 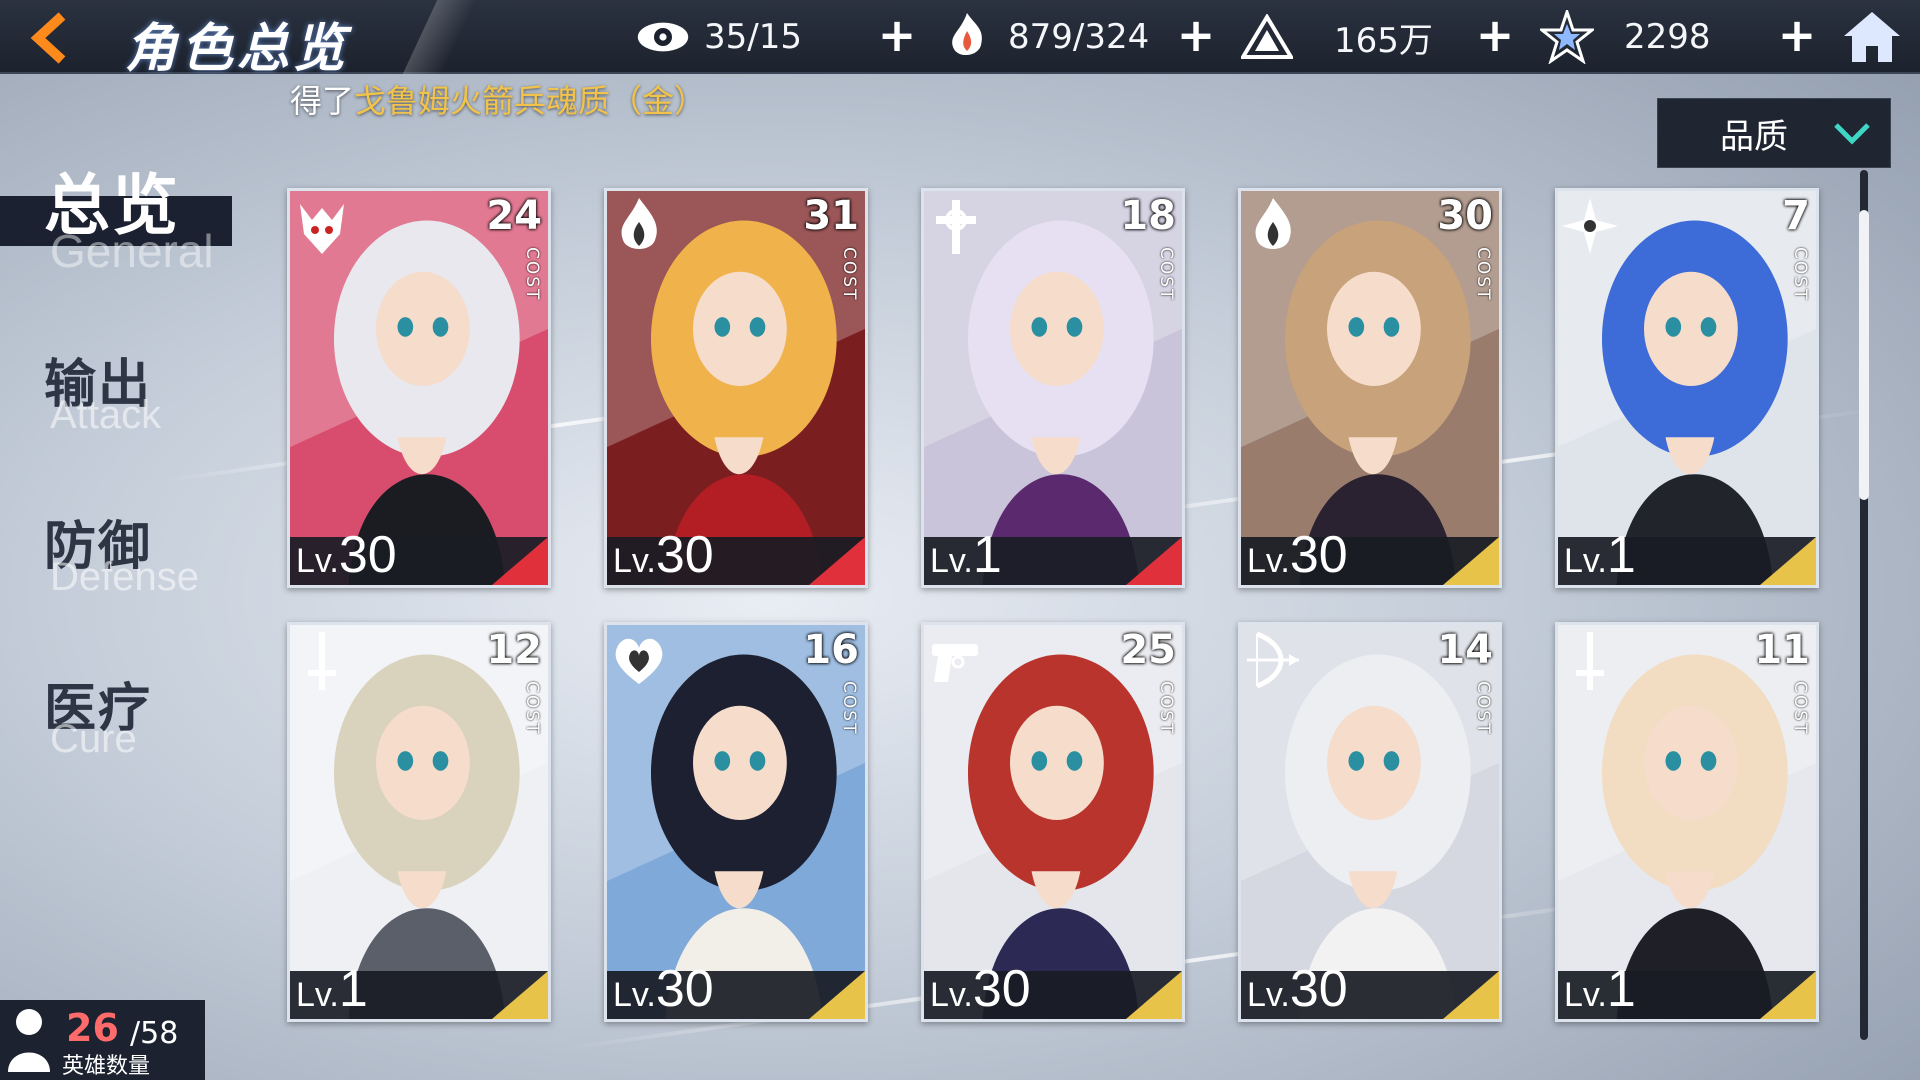 I want to click on card-cost: 30, so click(x=1465, y=216).